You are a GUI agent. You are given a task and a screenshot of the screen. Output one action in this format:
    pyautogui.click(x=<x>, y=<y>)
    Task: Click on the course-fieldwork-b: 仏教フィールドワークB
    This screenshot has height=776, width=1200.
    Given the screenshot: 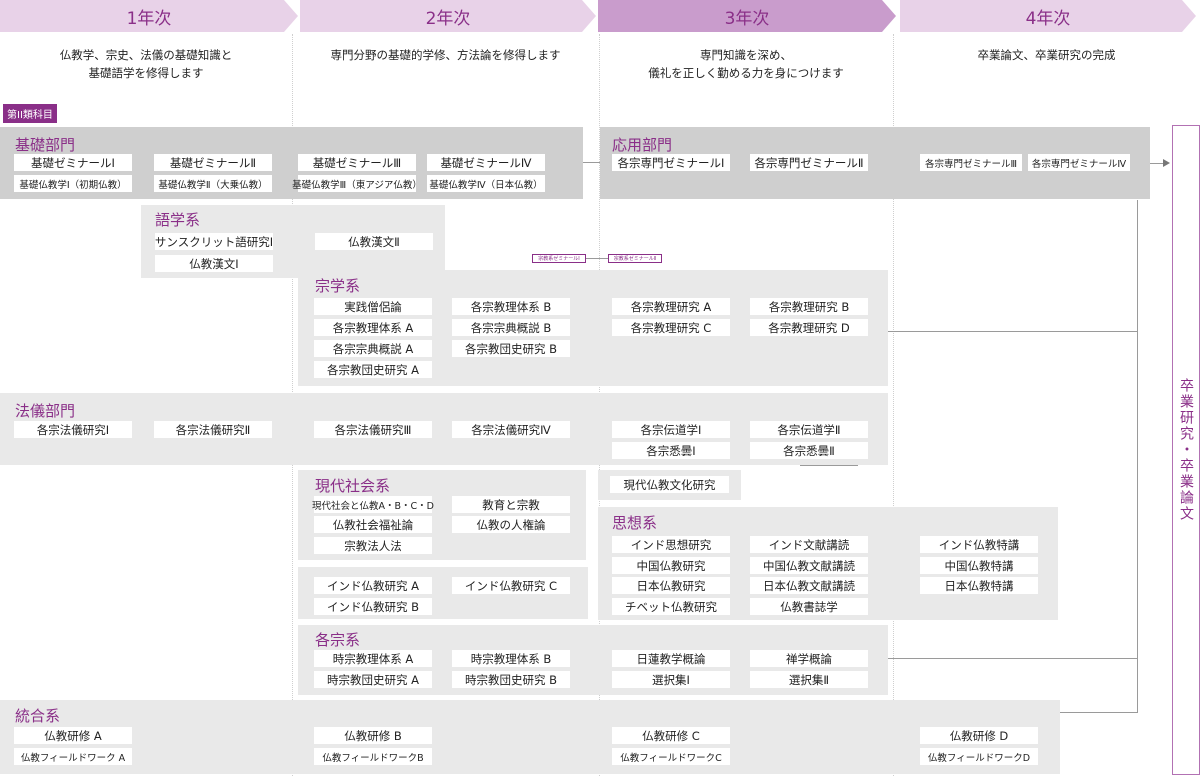 What is the action you would take?
    pyautogui.click(x=373, y=756)
    